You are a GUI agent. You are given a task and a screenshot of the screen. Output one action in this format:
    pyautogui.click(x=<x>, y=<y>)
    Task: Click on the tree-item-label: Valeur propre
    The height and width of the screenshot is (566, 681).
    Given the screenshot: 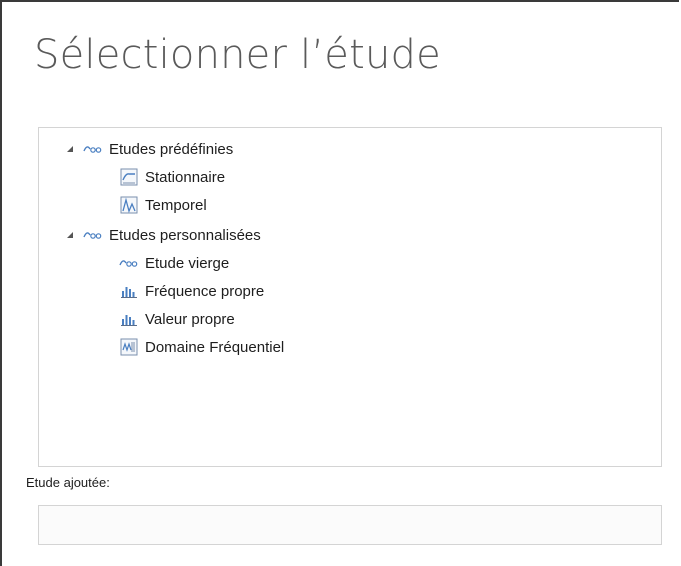 What is the action you would take?
    pyautogui.click(x=190, y=319)
    